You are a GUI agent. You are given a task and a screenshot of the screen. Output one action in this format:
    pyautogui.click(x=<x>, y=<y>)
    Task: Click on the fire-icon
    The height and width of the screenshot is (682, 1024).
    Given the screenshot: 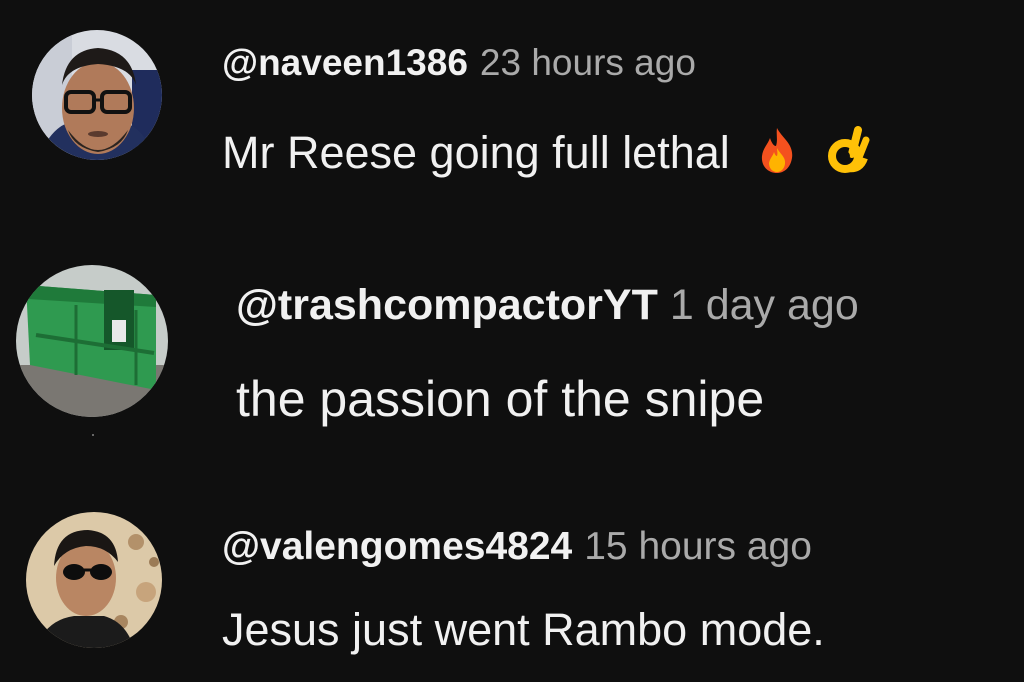 What is the action you would take?
    pyautogui.click(x=777, y=153)
    